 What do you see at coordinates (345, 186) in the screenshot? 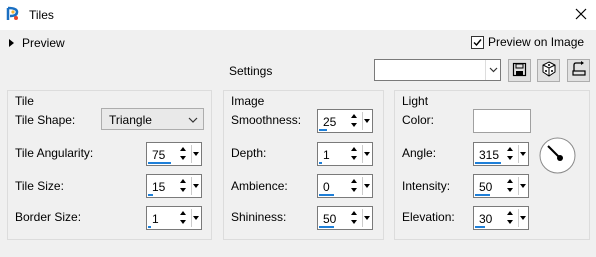
I see `ambience-spinner: 0` at bounding box center [345, 186].